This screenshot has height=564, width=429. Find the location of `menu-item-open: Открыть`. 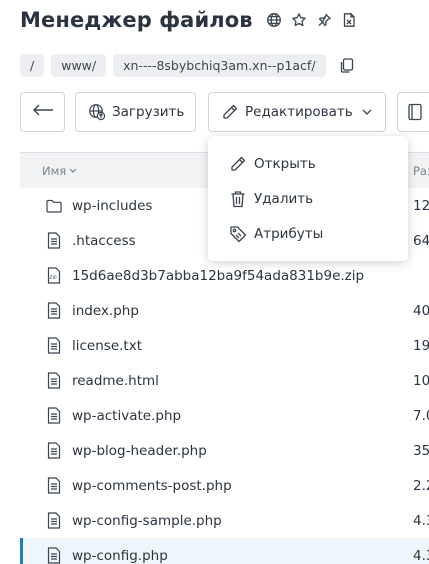

menu-item-open: Открыть is located at coordinates (308, 163).